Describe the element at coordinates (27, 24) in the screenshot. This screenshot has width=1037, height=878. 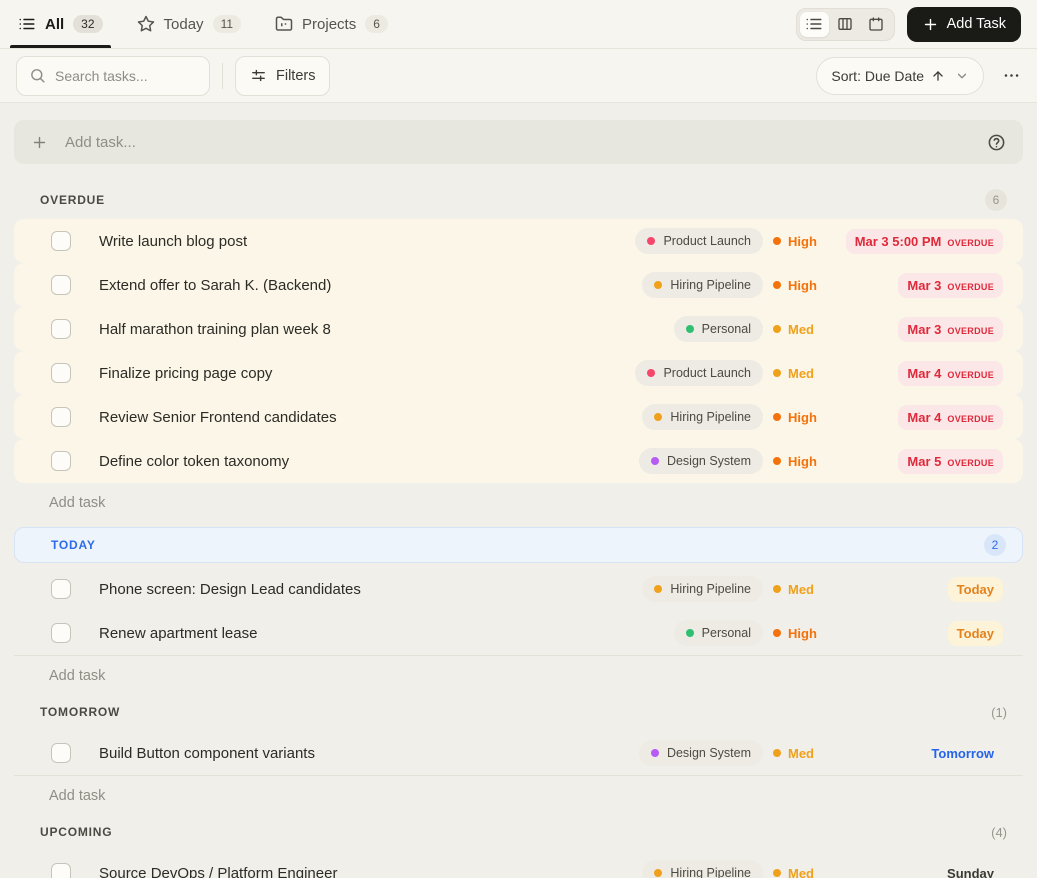
I see `list-icon` at that location.